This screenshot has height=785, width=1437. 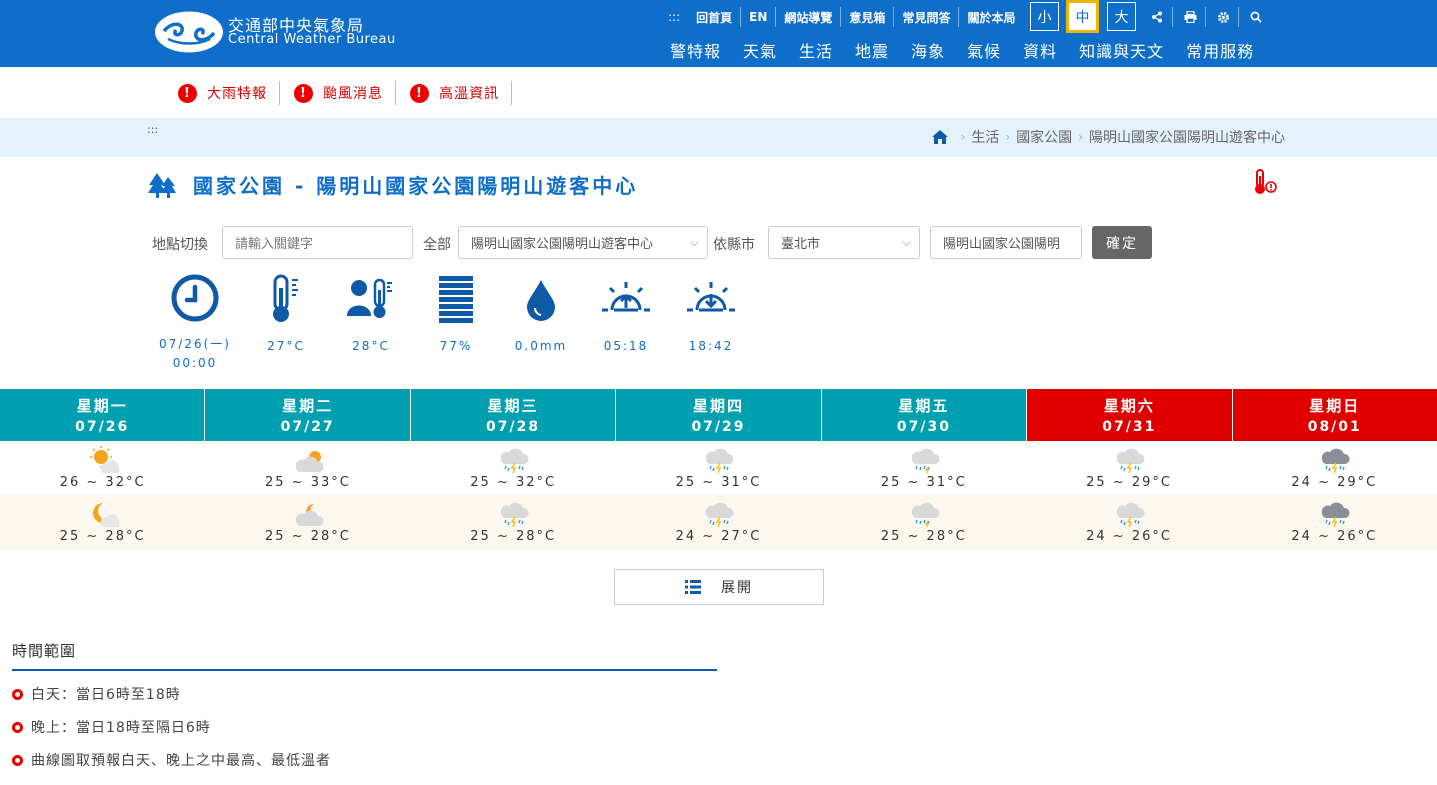 I want to click on nav-weather: 天氣, so click(x=760, y=50).